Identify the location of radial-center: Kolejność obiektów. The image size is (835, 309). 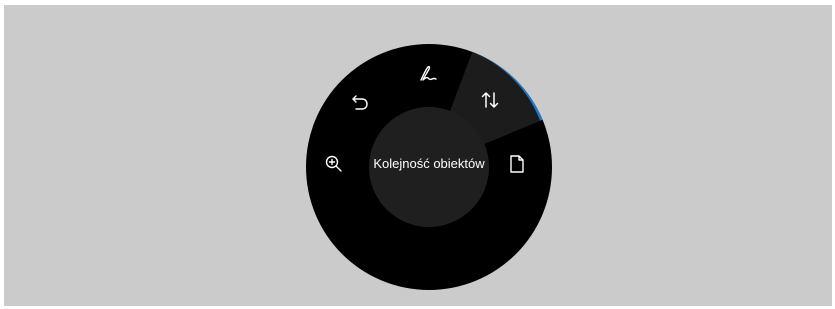
(429, 167).